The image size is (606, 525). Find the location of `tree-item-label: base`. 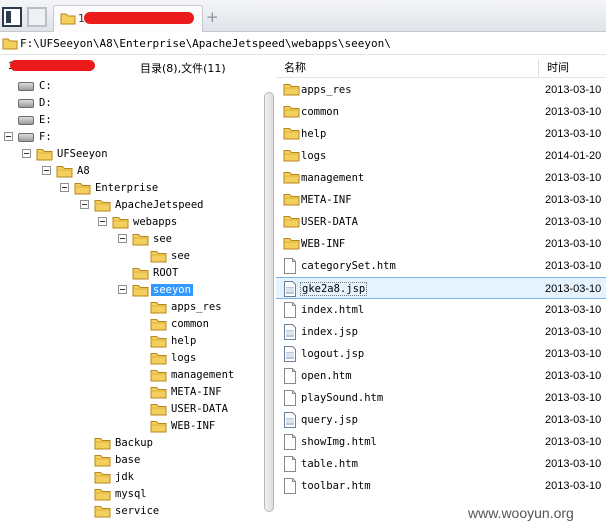

tree-item-label: base is located at coordinates (128, 460).